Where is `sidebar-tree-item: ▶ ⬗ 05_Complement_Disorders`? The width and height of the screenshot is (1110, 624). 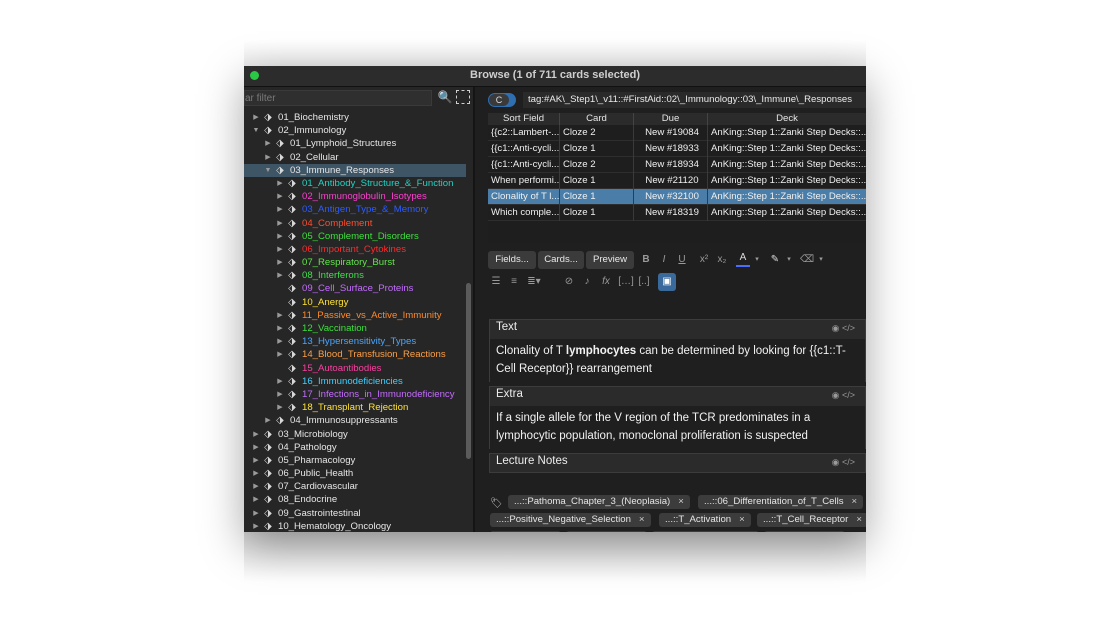 sidebar-tree-item: ▶ ⬗ 05_Complement_Disorders is located at coordinates (355, 236).